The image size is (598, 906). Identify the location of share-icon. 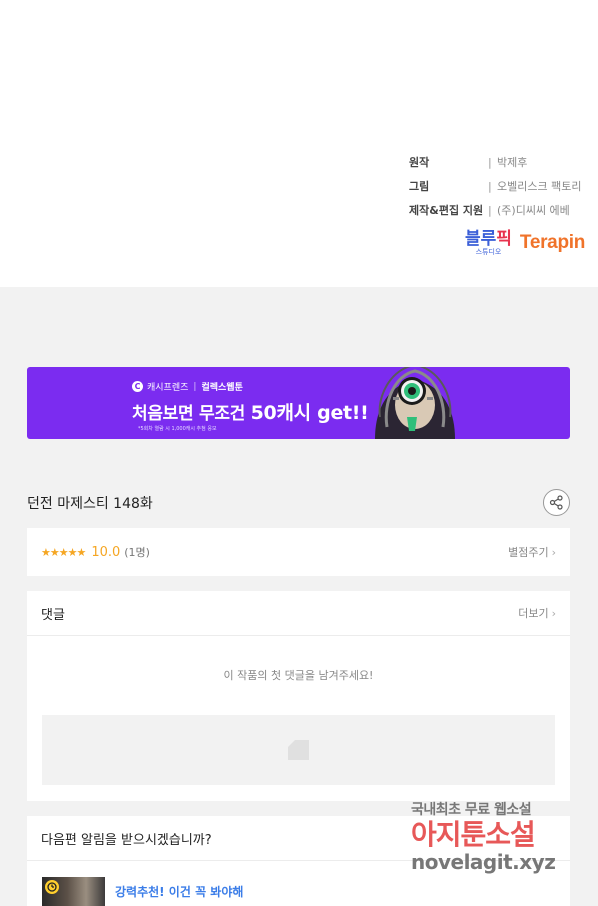
(556, 502).